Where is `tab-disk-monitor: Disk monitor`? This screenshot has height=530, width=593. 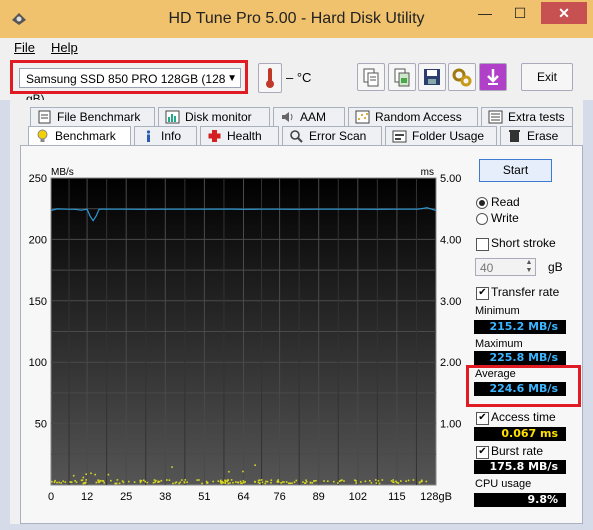 tab-disk-monitor: Disk monitor is located at coordinates (214, 116).